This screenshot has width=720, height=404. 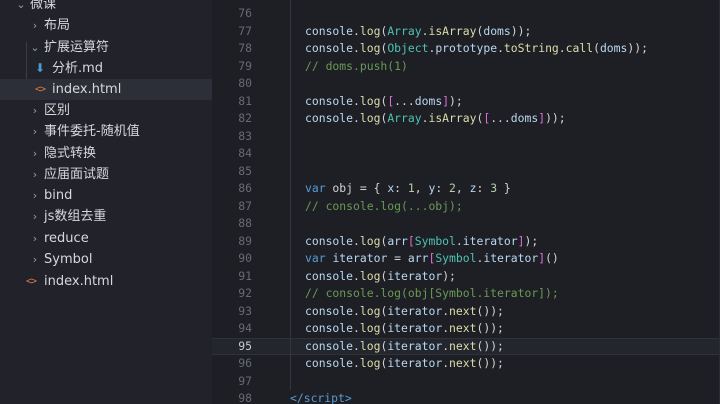 I want to click on code-token: script, so click(x=324, y=397).